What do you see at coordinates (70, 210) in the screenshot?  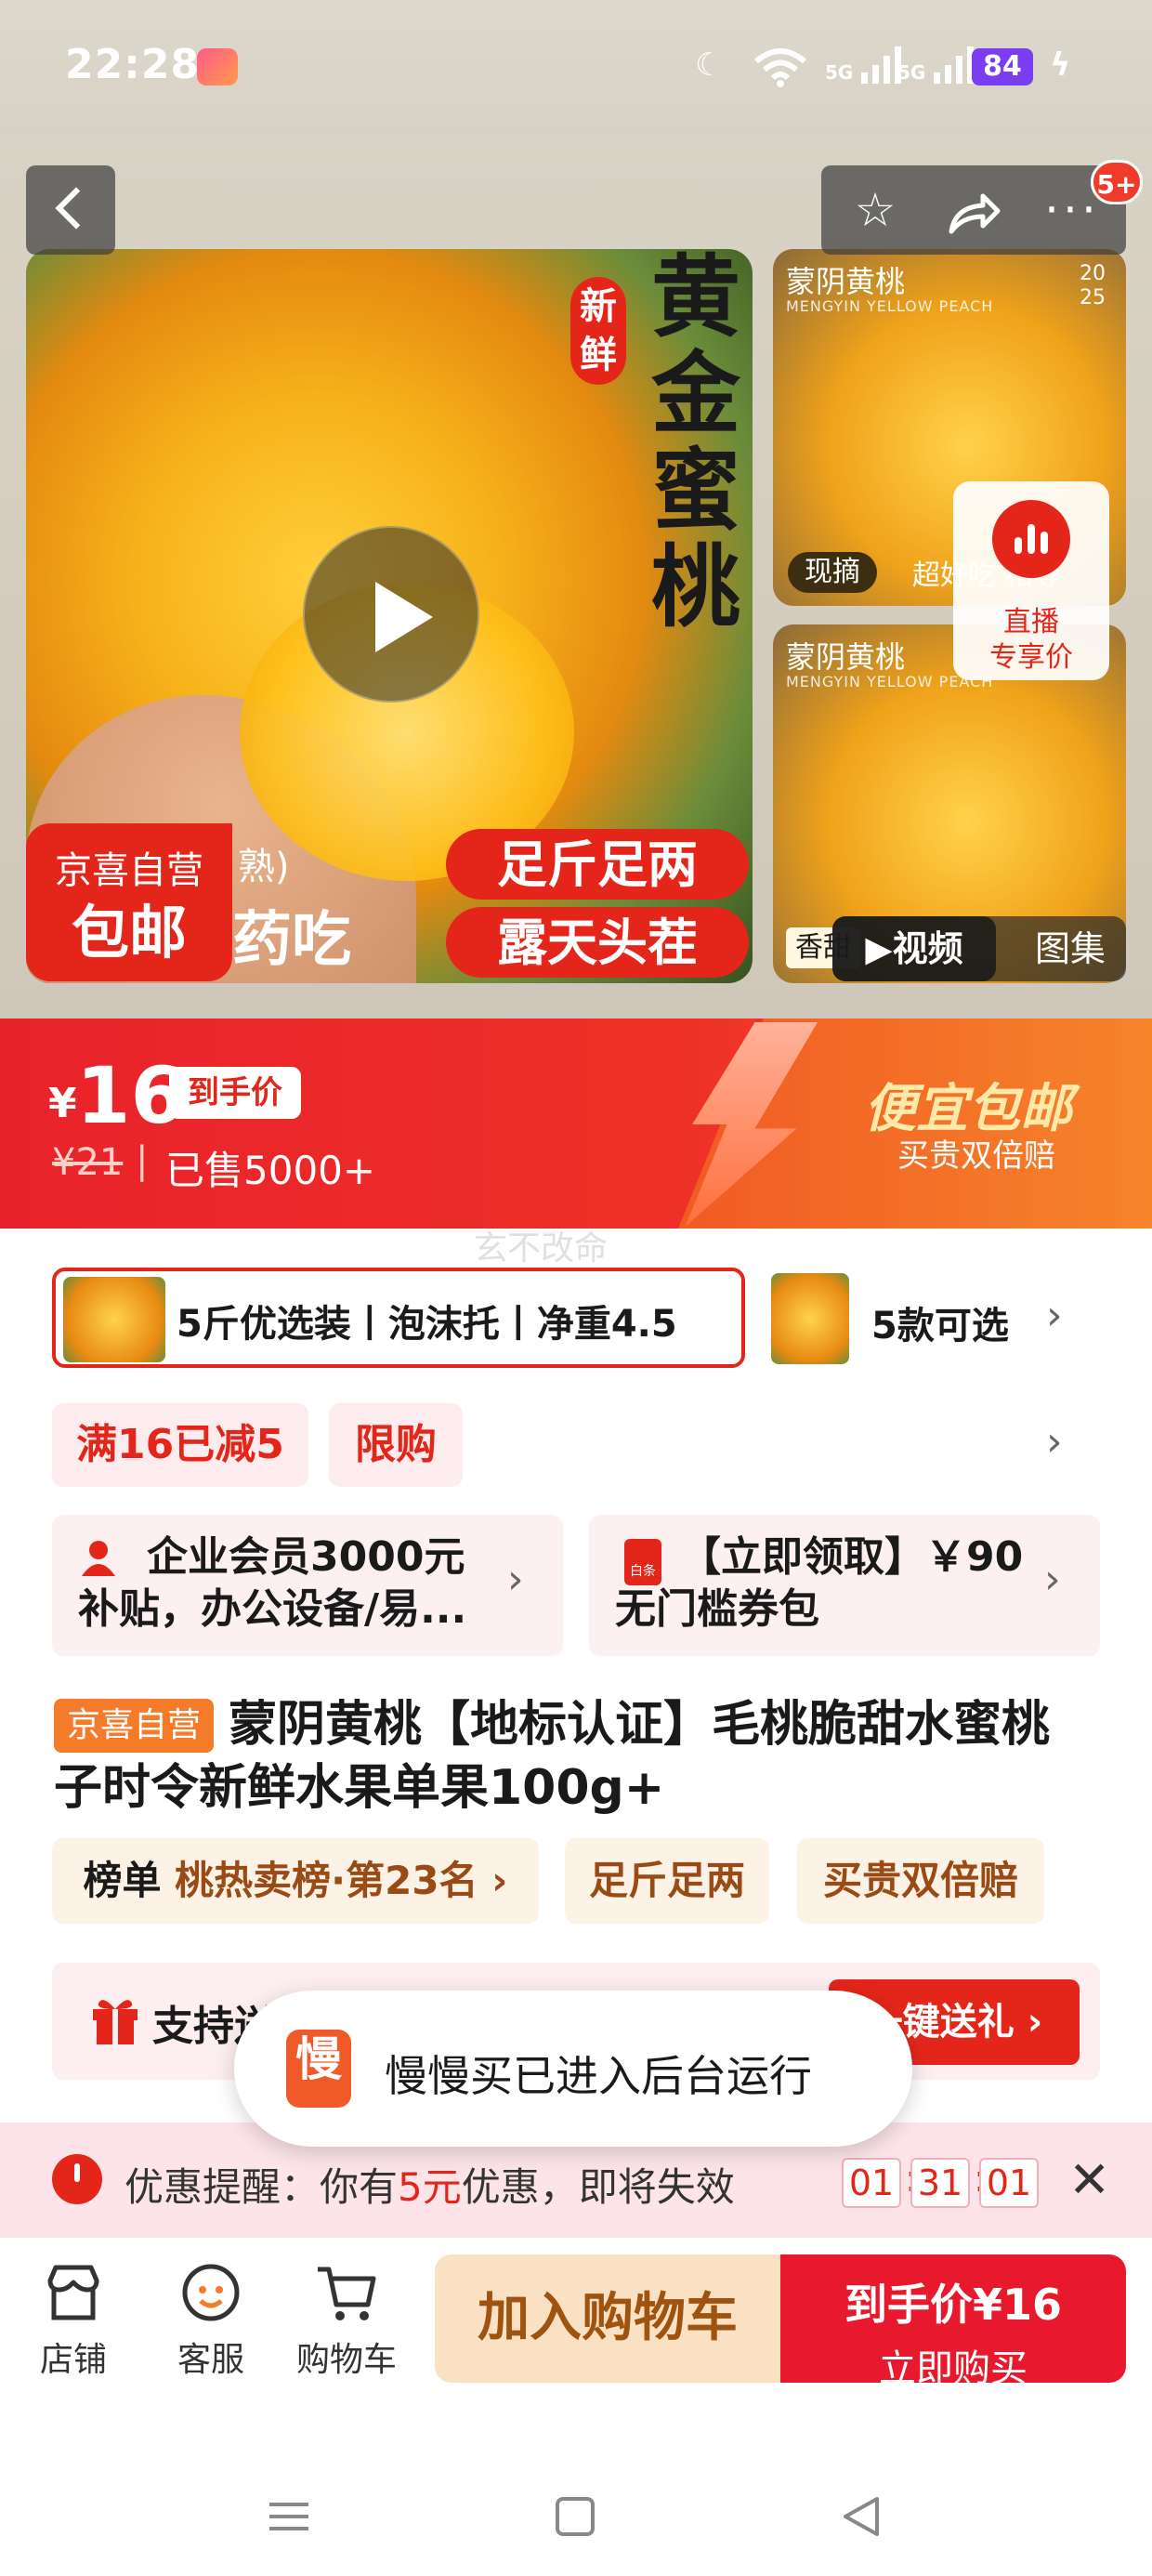 I see `back-button` at bounding box center [70, 210].